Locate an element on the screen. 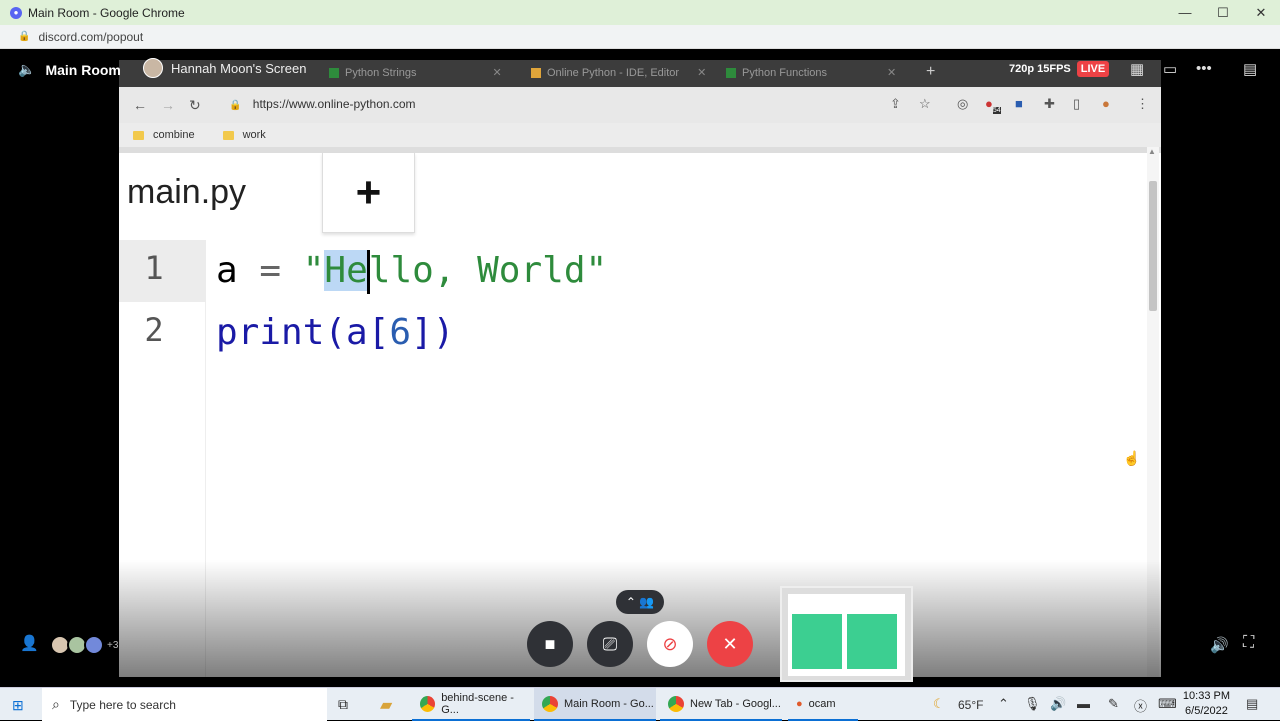  back-icon: ← is located at coordinates (140, 105).